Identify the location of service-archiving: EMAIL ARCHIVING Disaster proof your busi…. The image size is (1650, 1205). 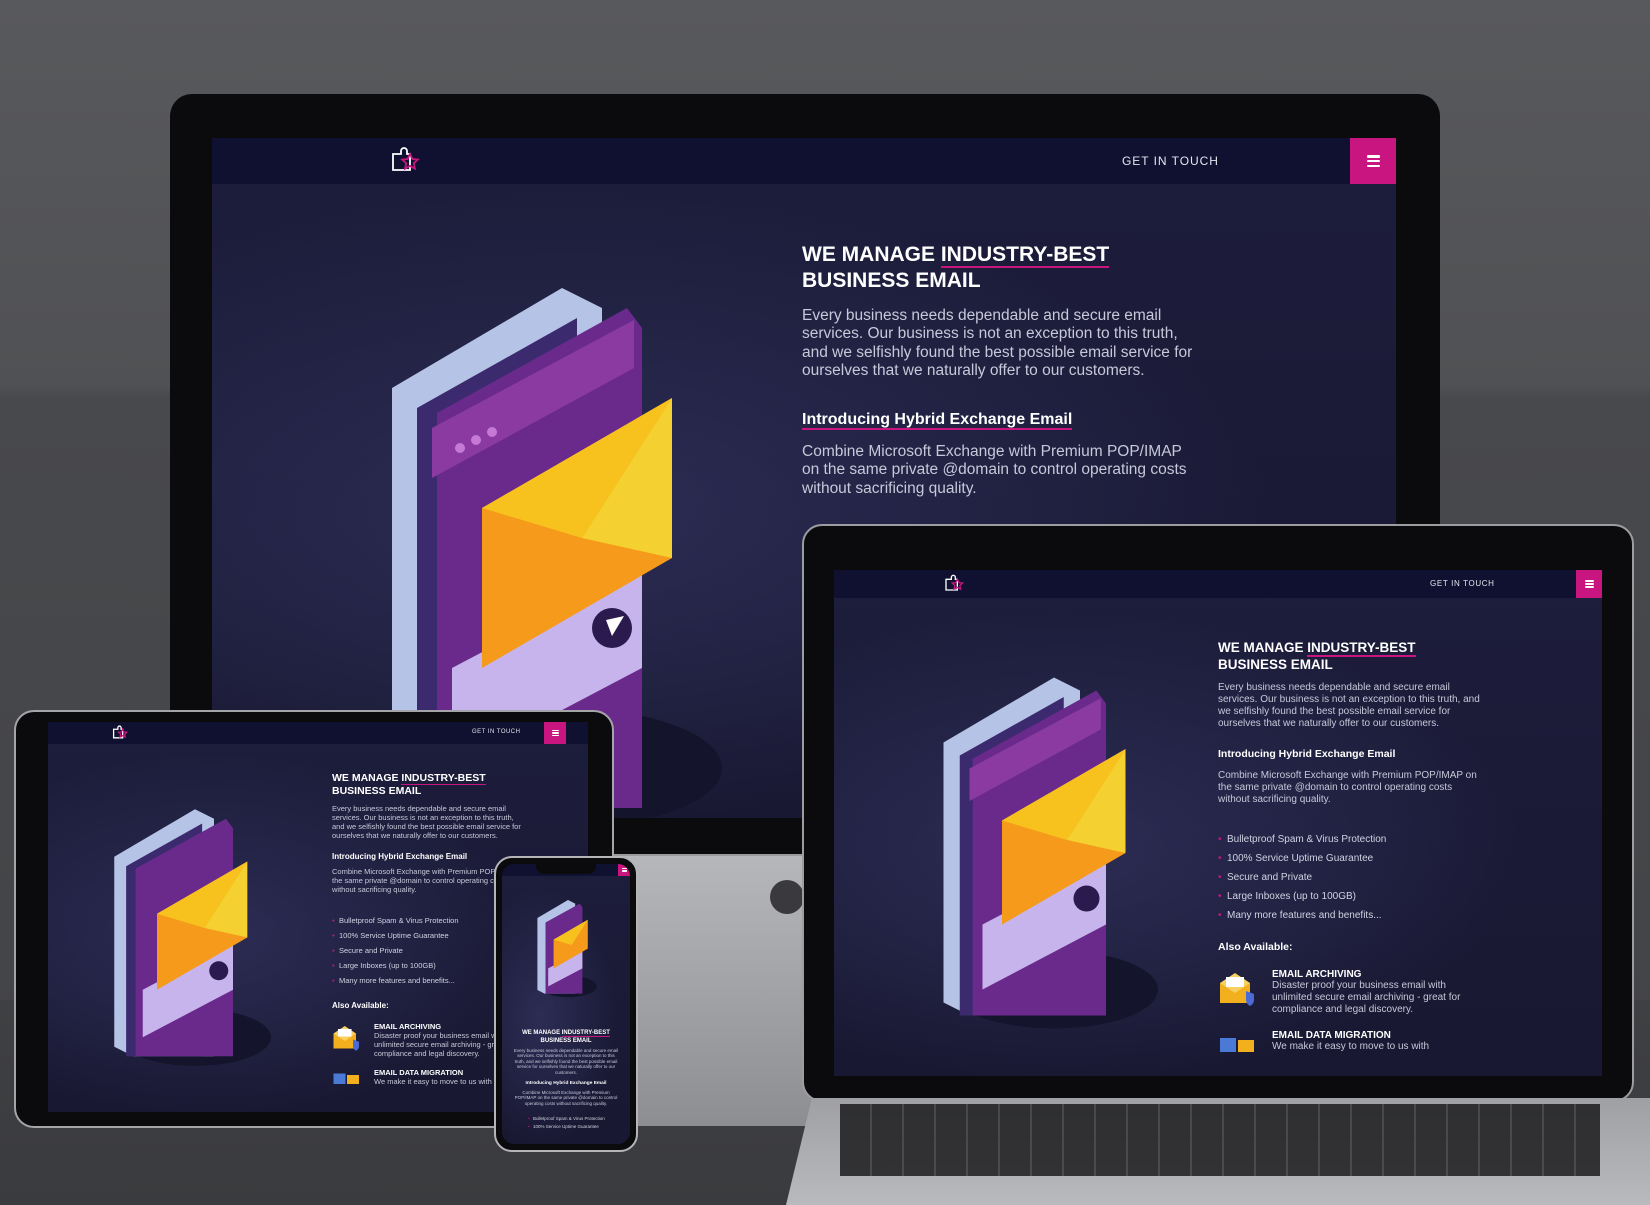
(1349, 992).